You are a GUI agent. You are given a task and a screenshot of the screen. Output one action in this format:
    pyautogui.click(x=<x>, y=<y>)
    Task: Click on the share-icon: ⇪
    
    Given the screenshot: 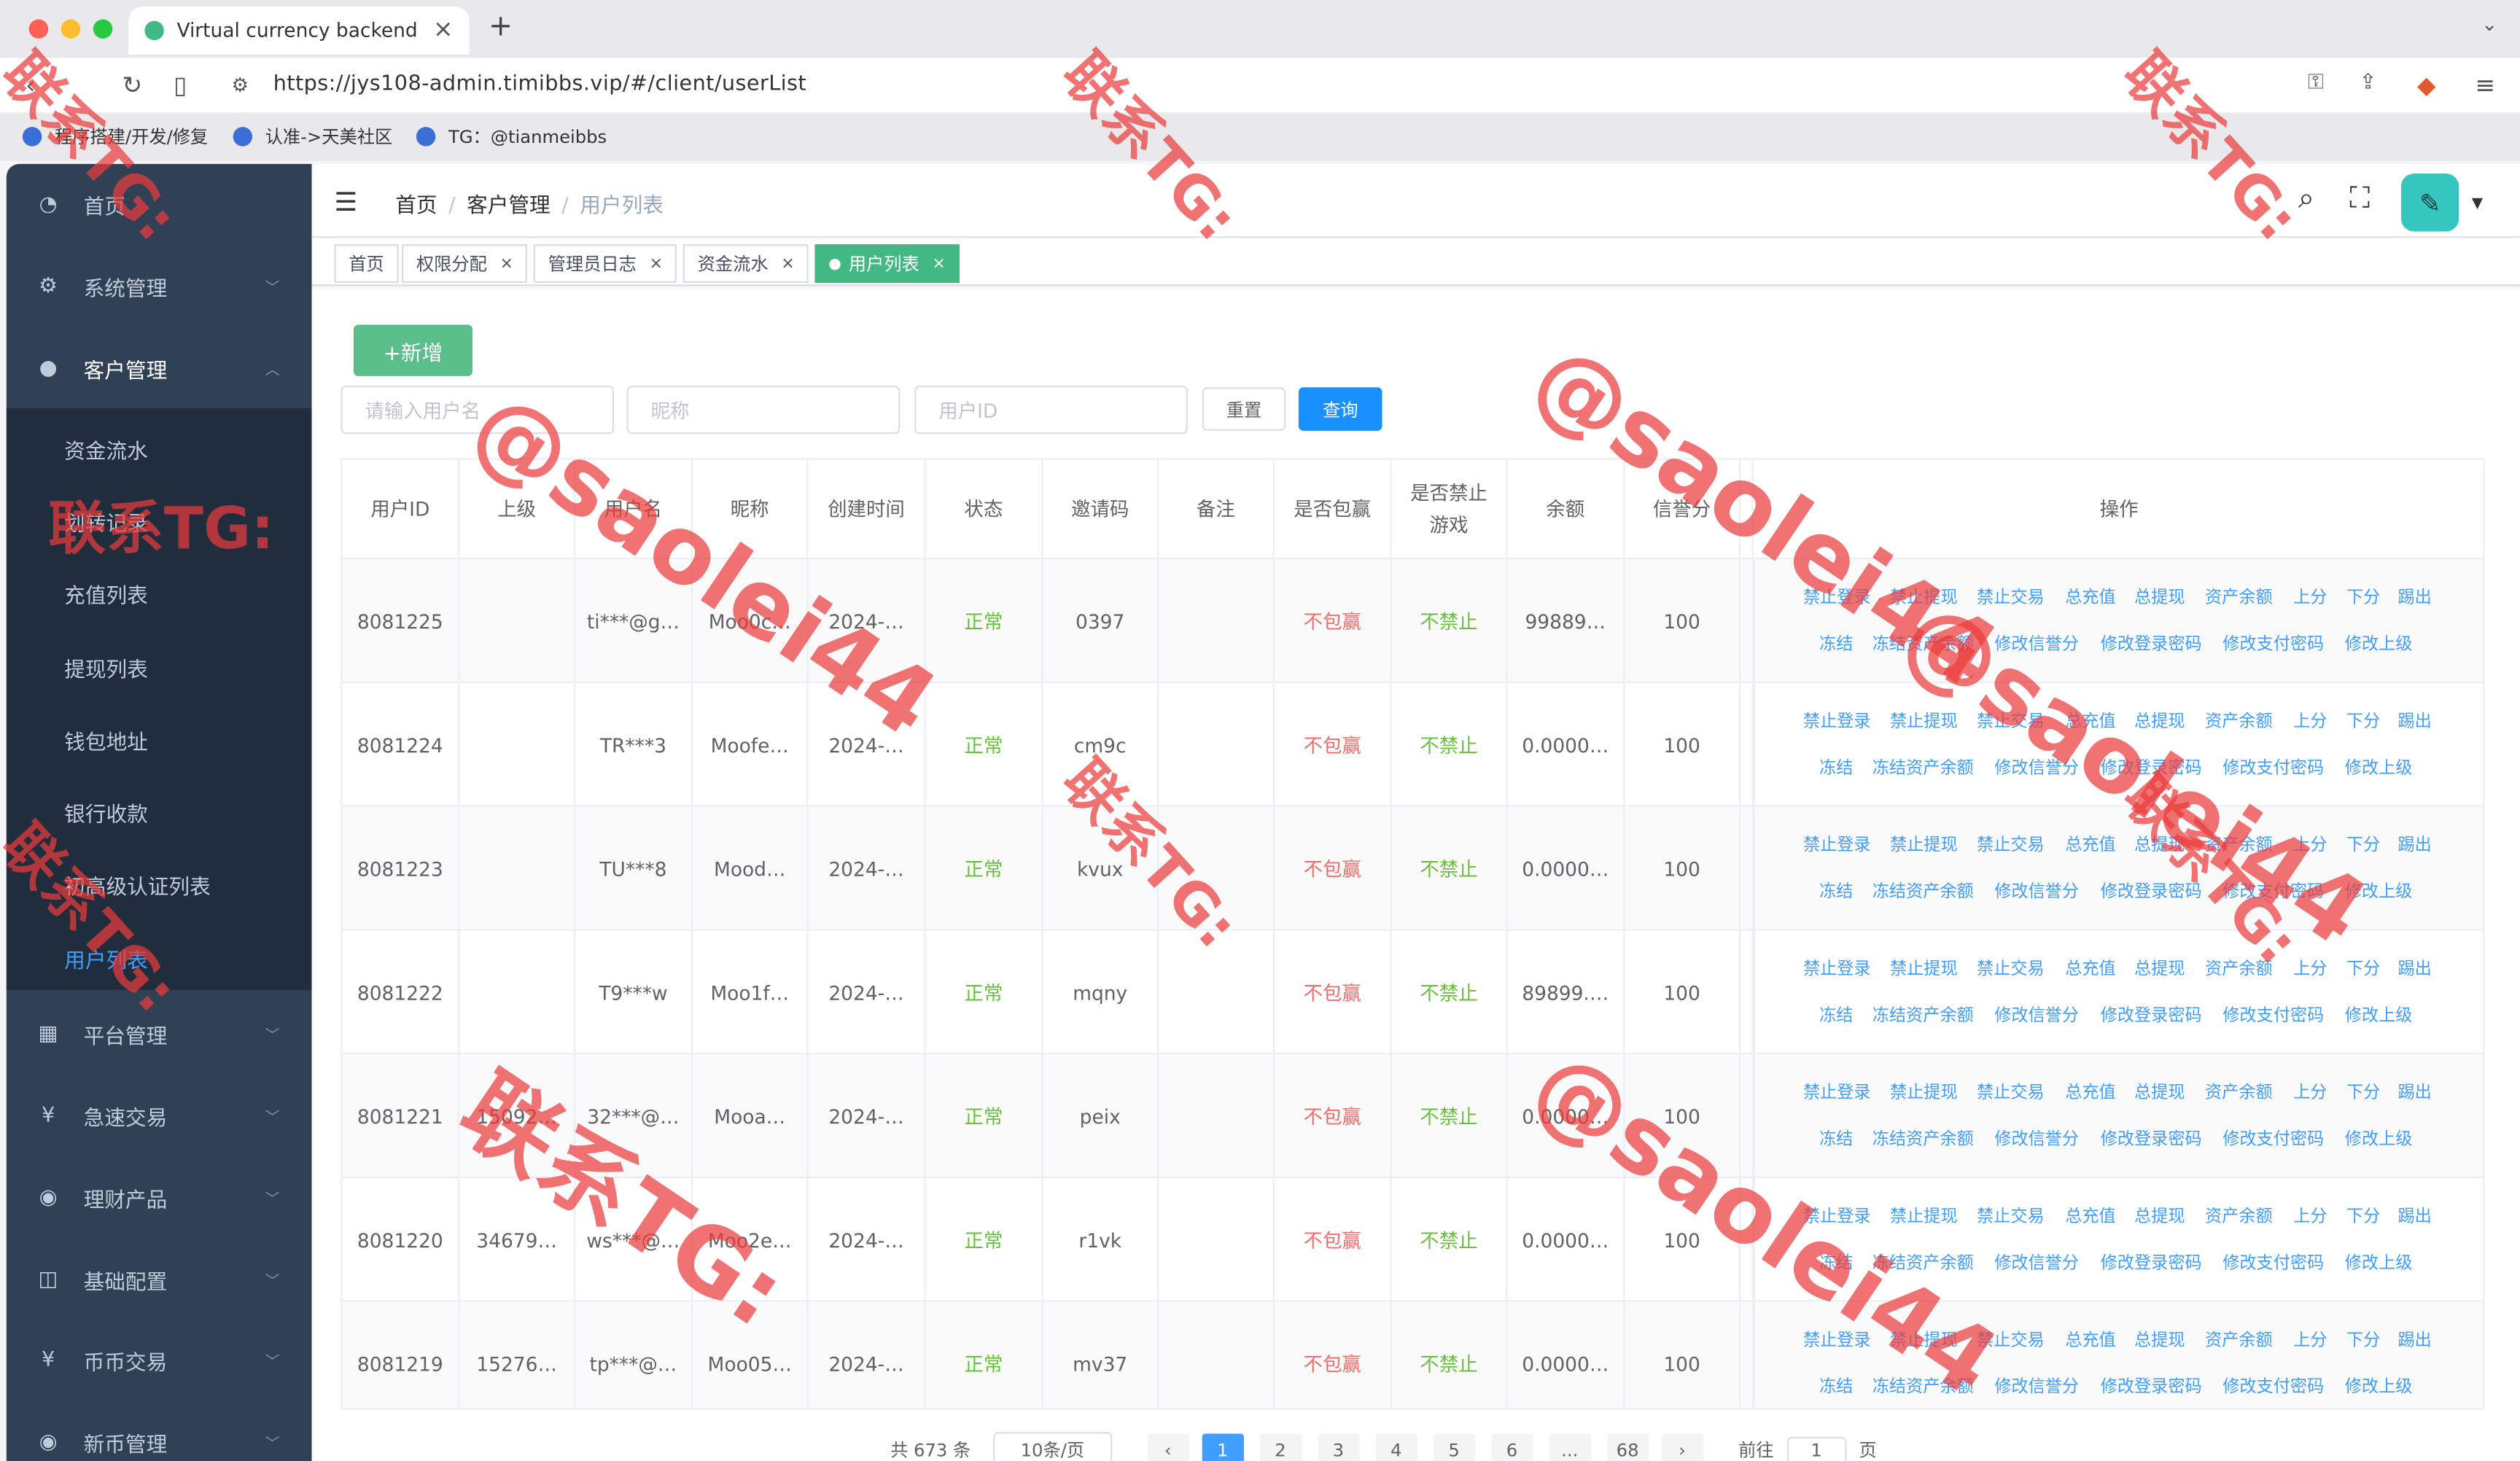 What is the action you would take?
    pyautogui.click(x=2368, y=83)
    